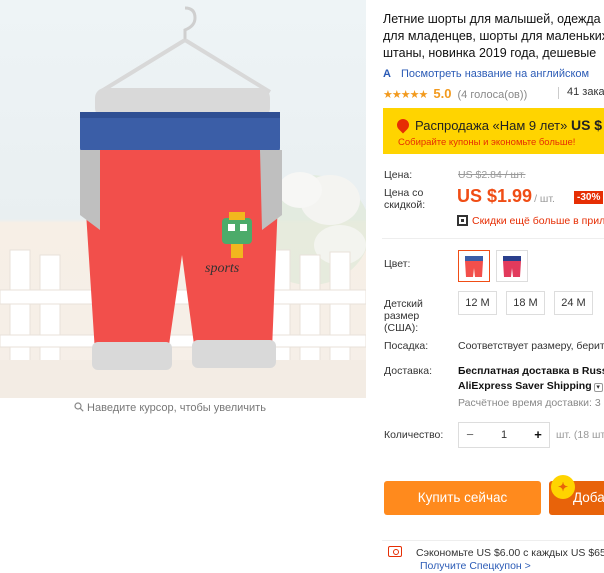 The image size is (604, 573). What do you see at coordinates (492, 175) in the screenshot?
I see `old-price: US $2.84 / шт.` at bounding box center [492, 175].